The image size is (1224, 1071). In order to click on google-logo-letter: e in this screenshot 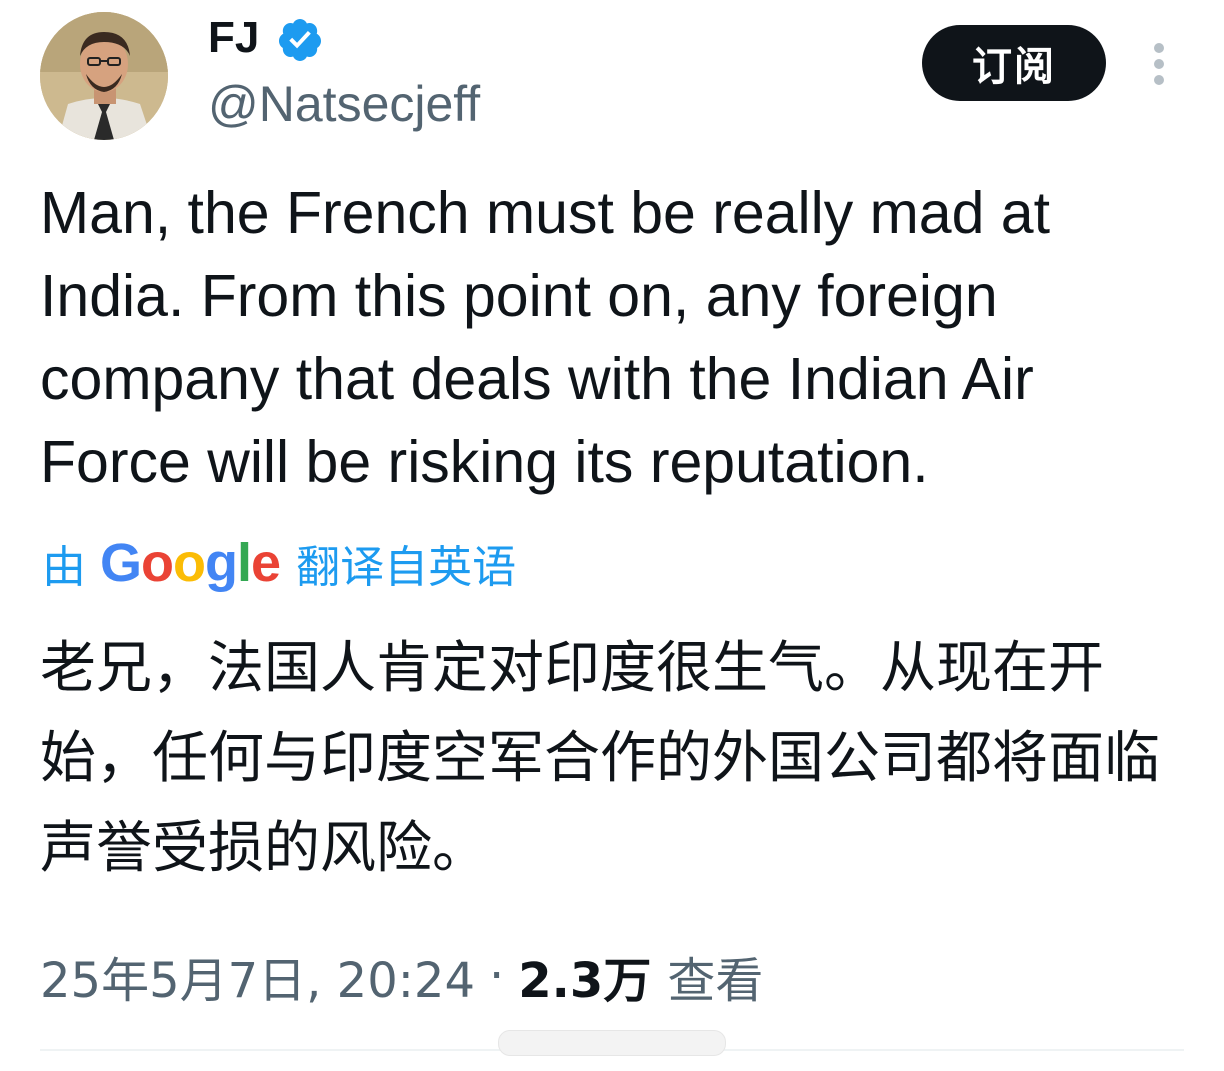, I will do `click(266, 563)`.